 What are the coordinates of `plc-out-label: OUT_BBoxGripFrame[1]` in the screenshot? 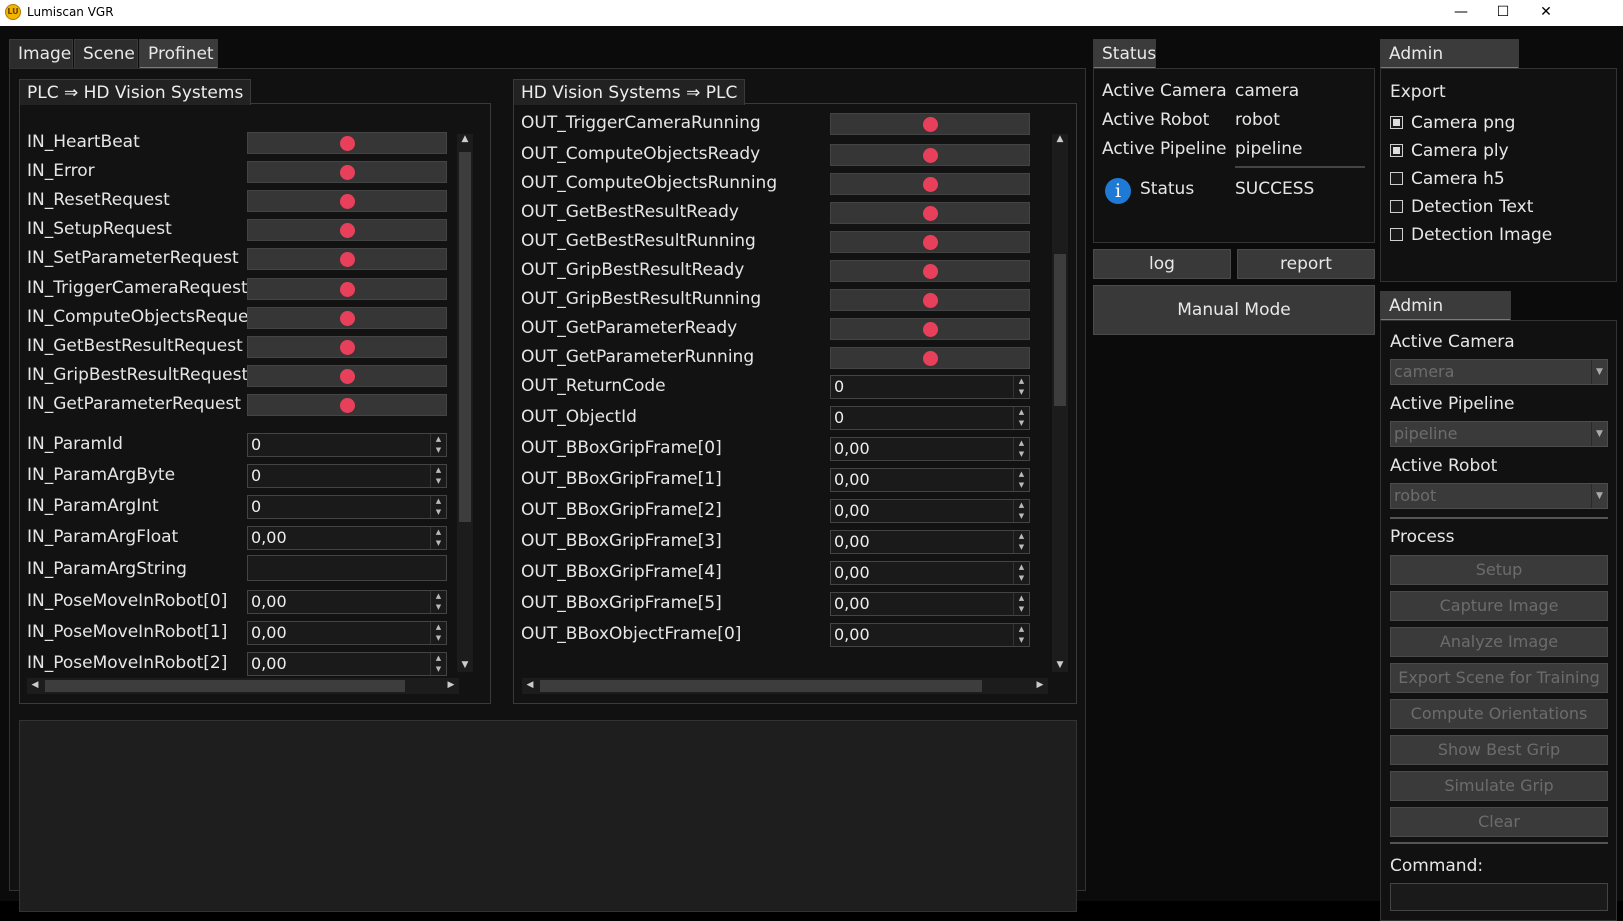 It's located at (621, 479).